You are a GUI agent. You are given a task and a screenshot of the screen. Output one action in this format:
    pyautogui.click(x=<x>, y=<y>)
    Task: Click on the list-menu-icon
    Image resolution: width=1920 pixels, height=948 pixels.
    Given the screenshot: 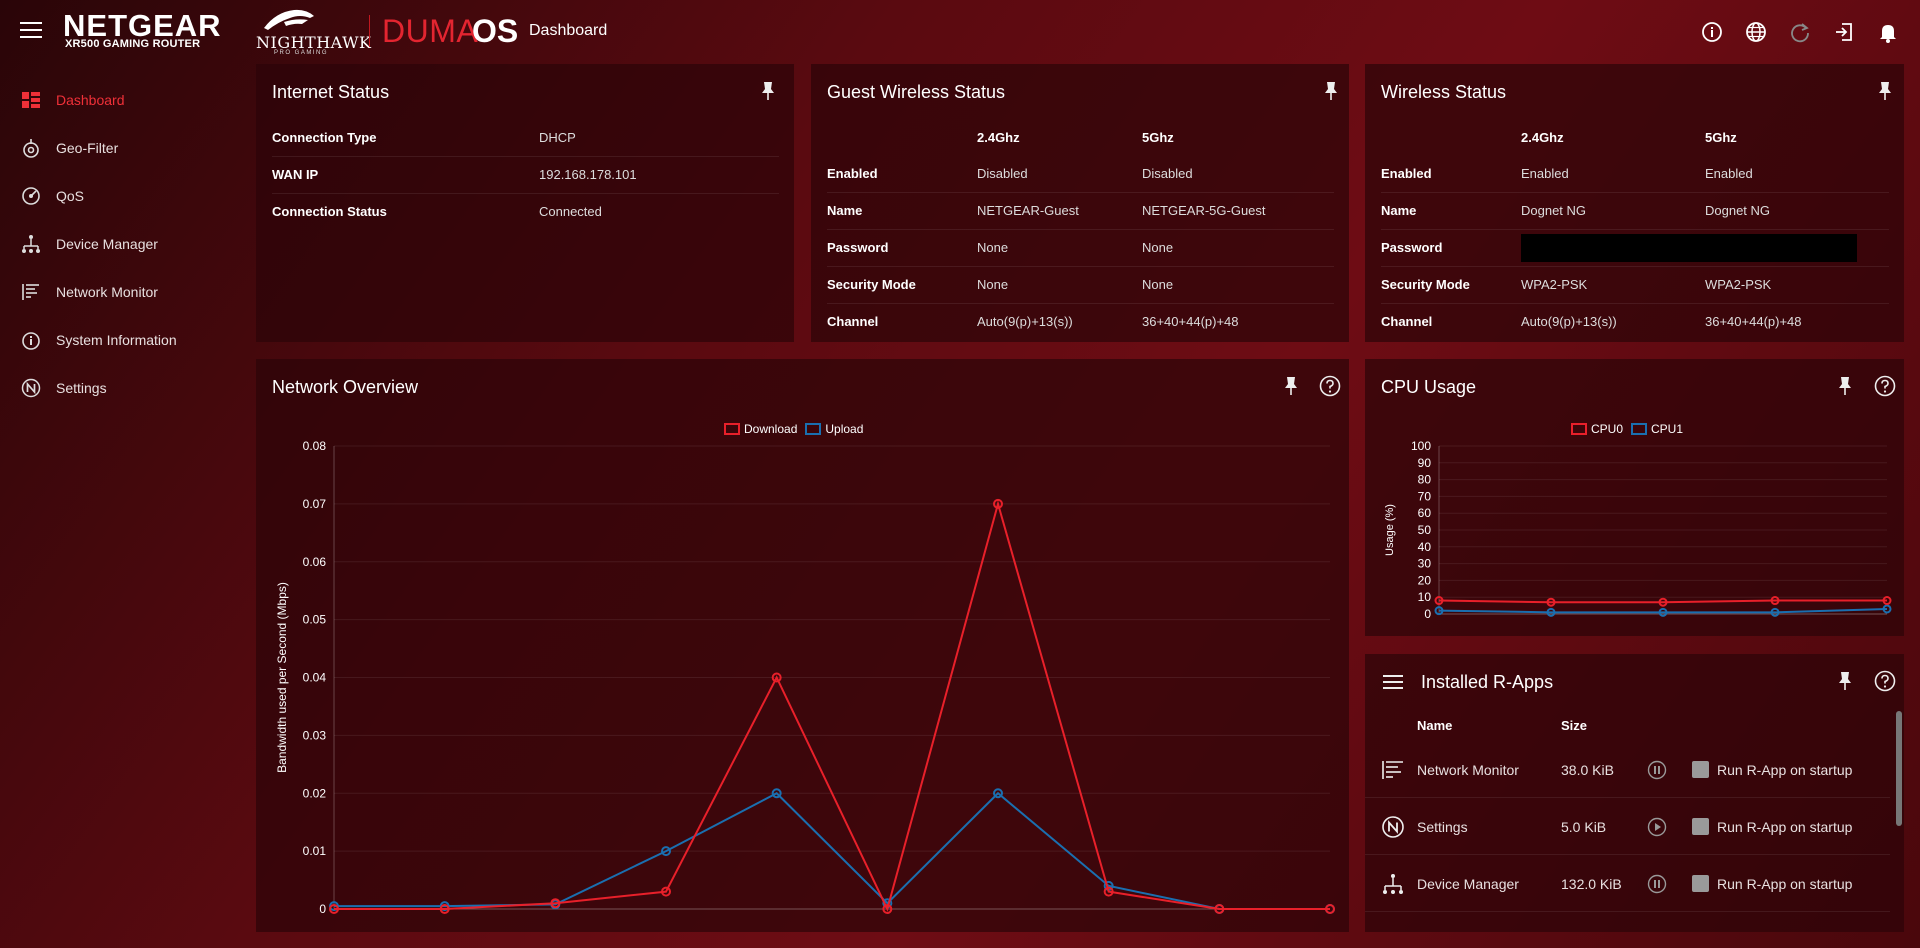 What is the action you would take?
    pyautogui.click(x=1393, y=682)
    